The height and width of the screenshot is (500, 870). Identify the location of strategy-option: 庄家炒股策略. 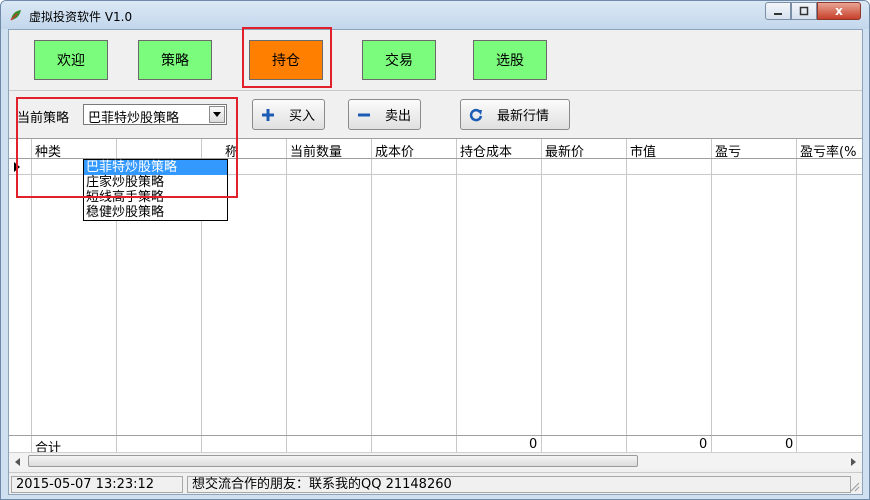
(155, 182).